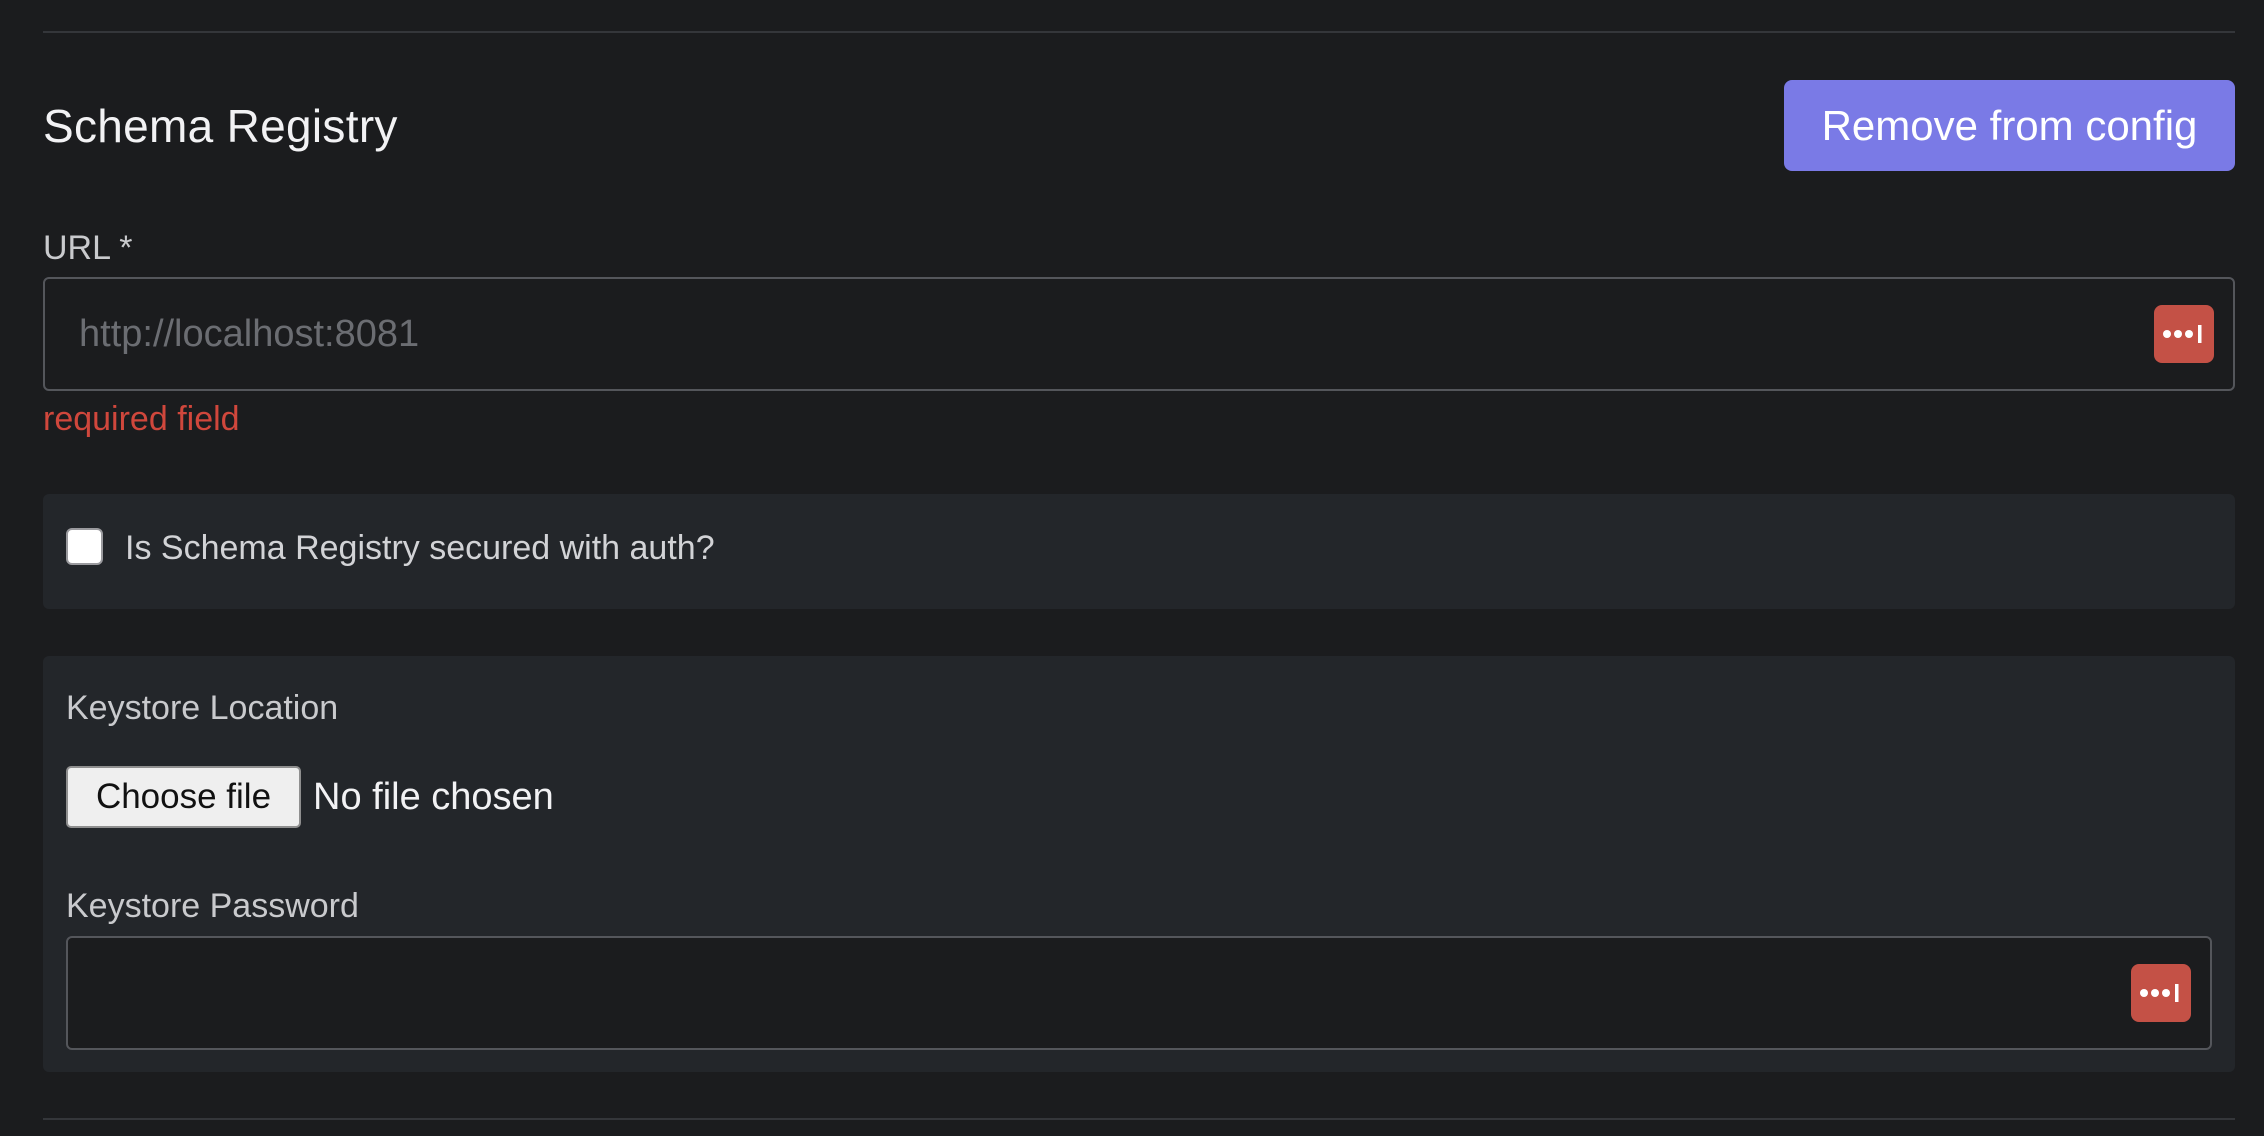 This screenshot has width=2264, height=1136. What do you see at coordinates (420, 548) in the screenshot?
I see `auth-checkbox-label: Is Schema Registry secured with auth?` at bounding box center [420, 548].